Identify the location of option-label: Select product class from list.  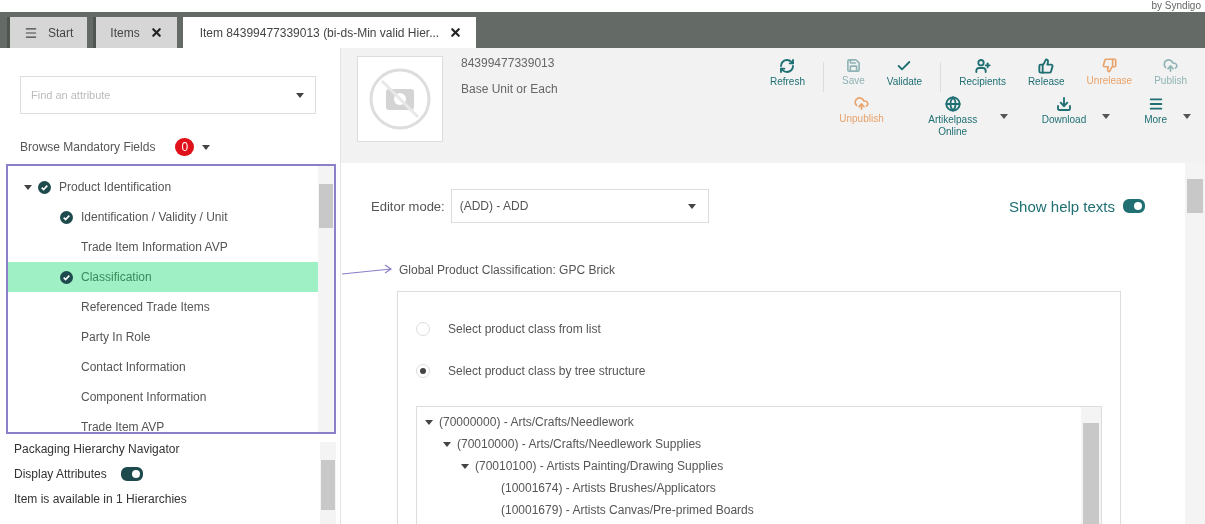
(524, 329).